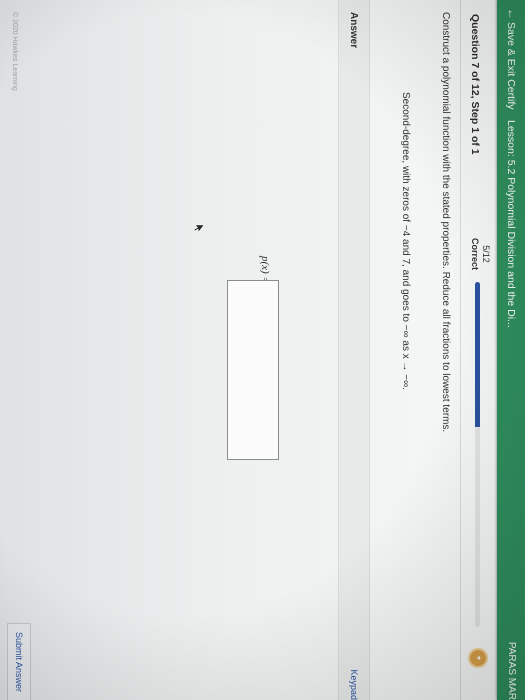  Describe the element at coordinates (14, 51) in the screenshot. I see `copyright-text: © 2020 Hawkes Learning` at that location.